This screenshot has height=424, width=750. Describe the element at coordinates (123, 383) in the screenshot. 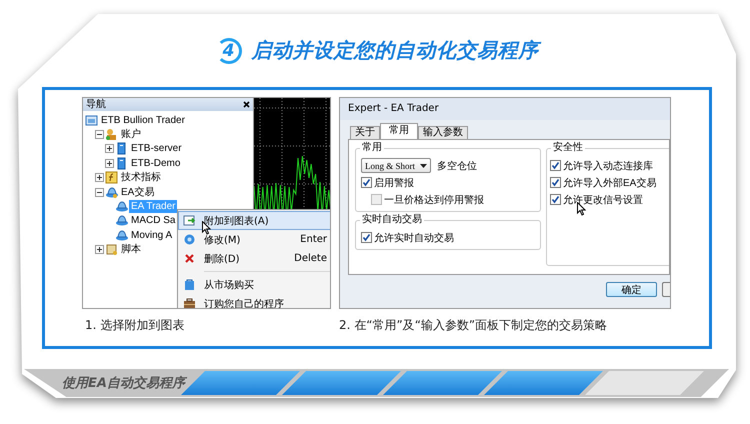

I see `footer-title: 使用EA自动交易程序` at that location.